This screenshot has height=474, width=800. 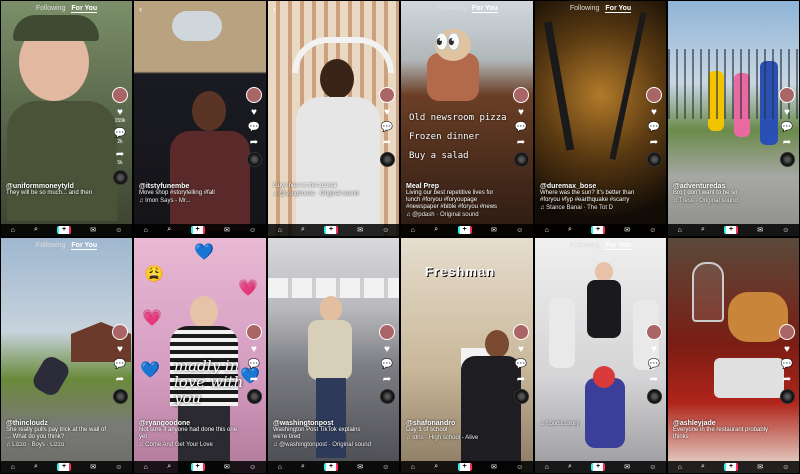 What do you see at coordinates (140, 9) in the screenshot?
I see `back-arrow-icon: ‹` at bounding box center [140, 9].